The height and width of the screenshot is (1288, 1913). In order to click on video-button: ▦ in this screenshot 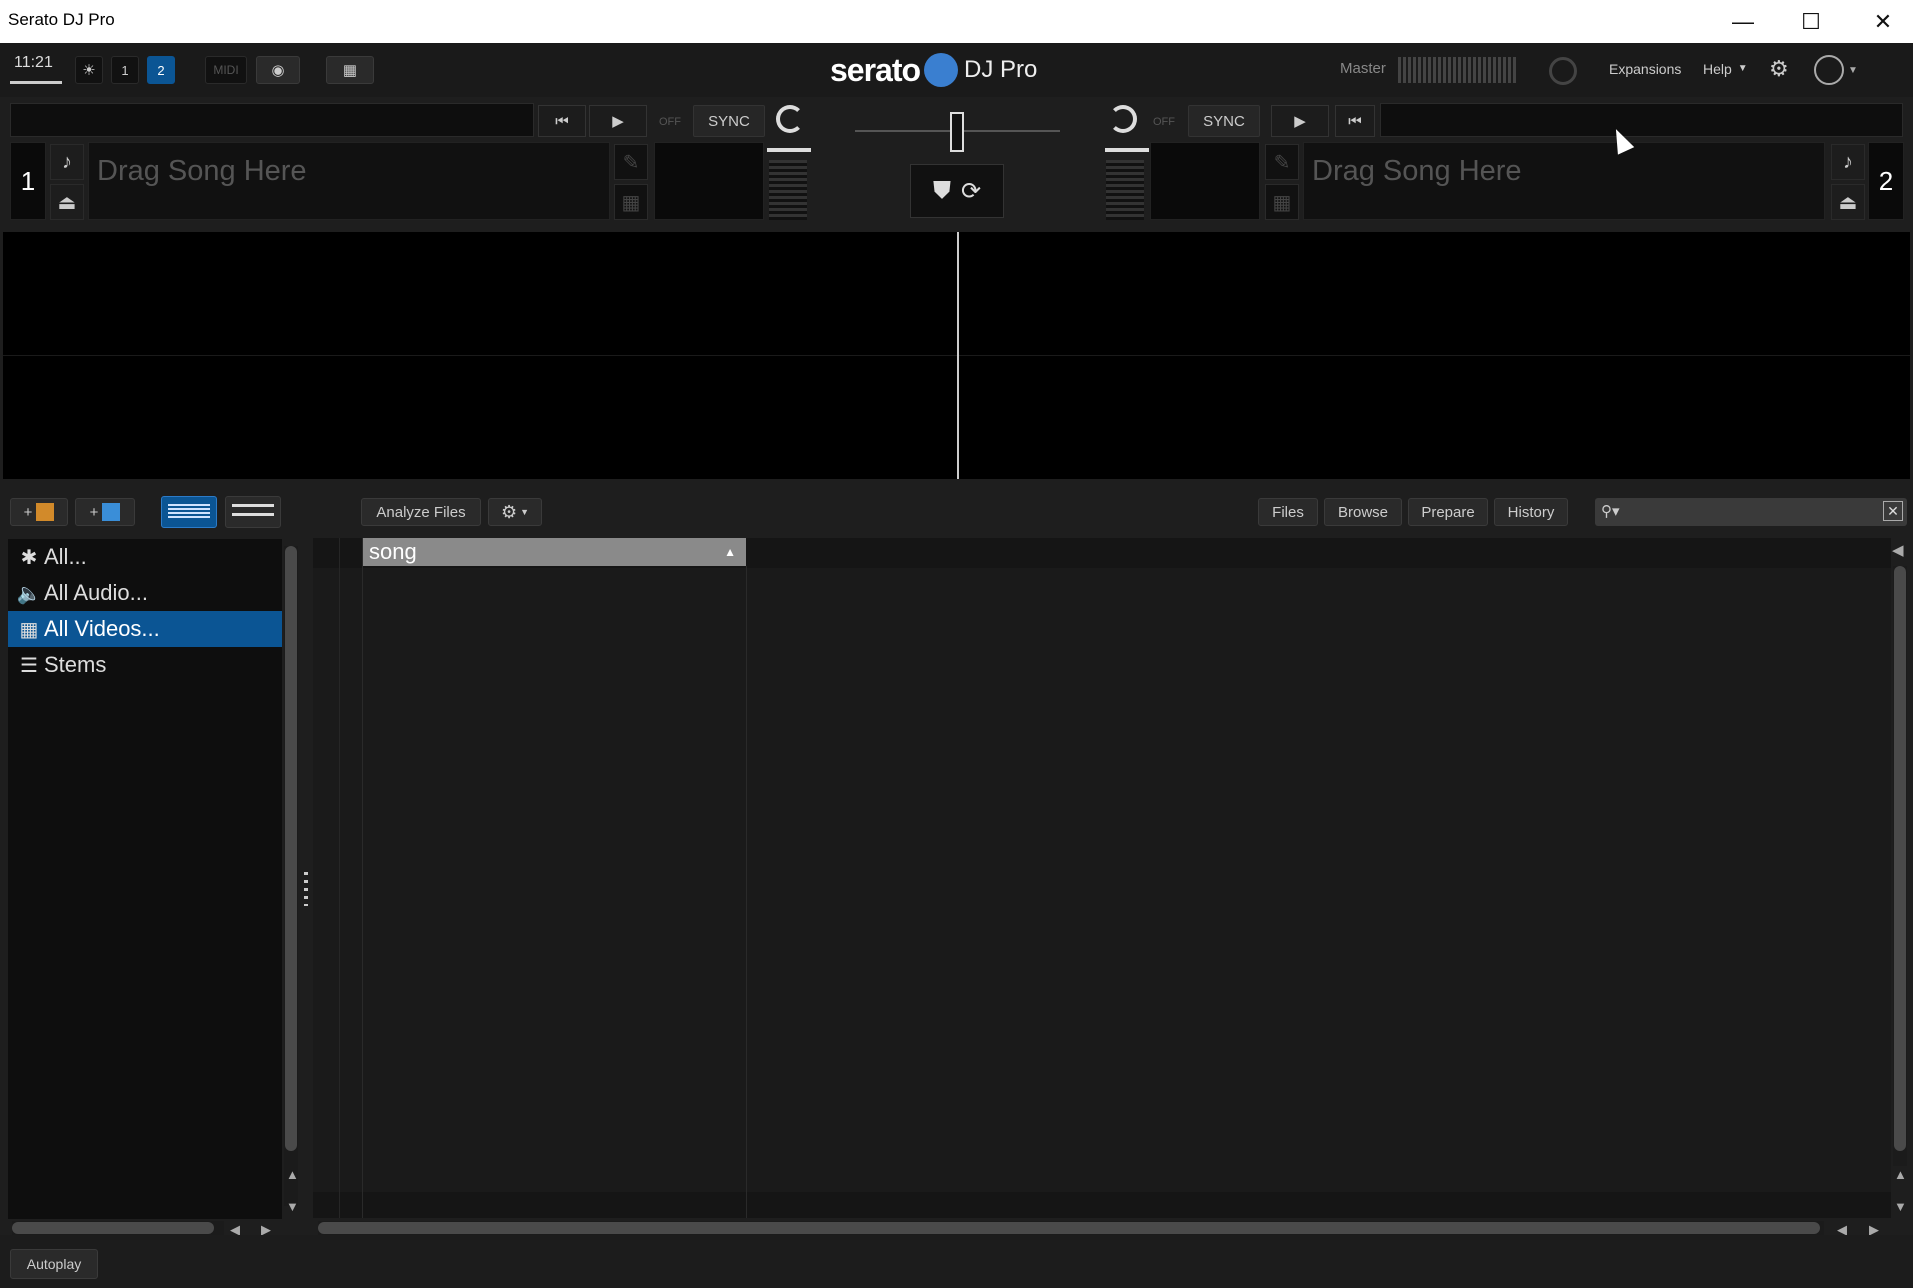, I will do `click(350, 70)`.